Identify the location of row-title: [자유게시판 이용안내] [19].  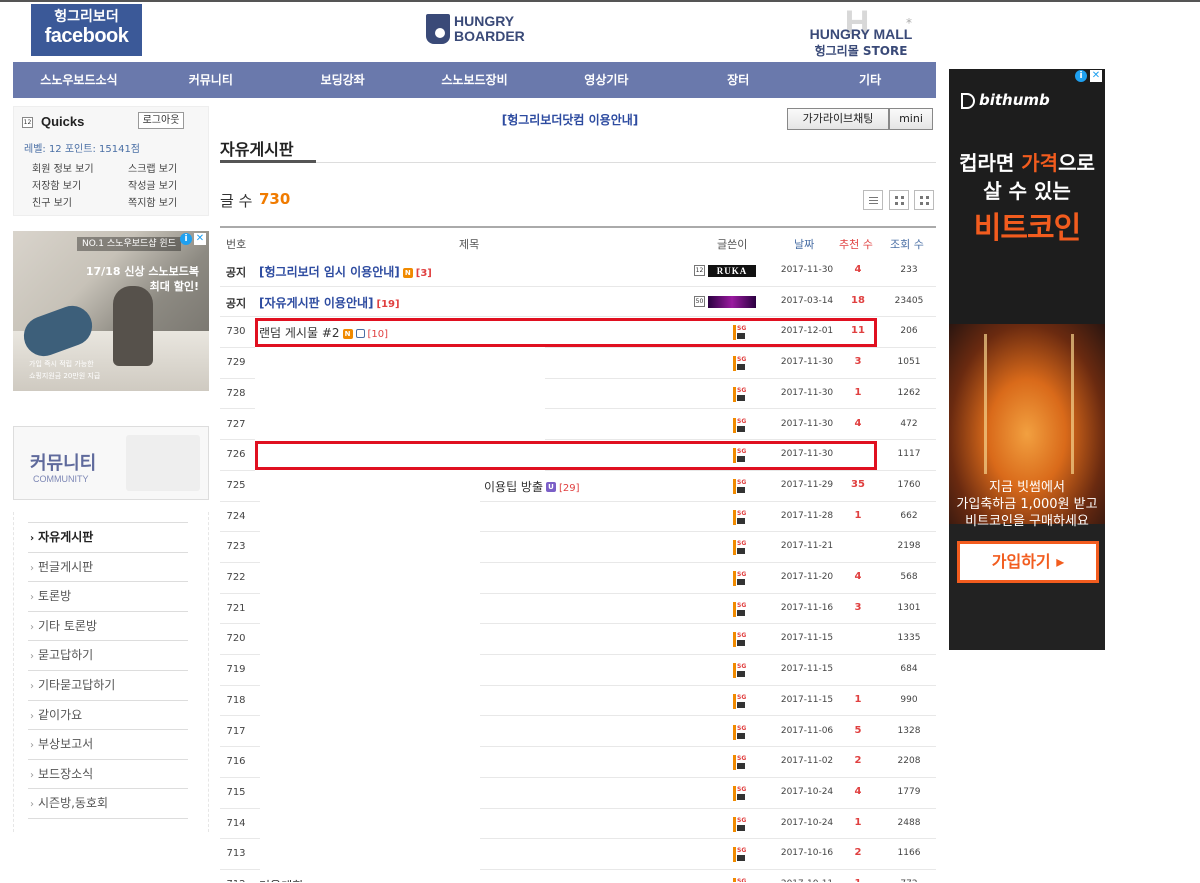
(329, 302).